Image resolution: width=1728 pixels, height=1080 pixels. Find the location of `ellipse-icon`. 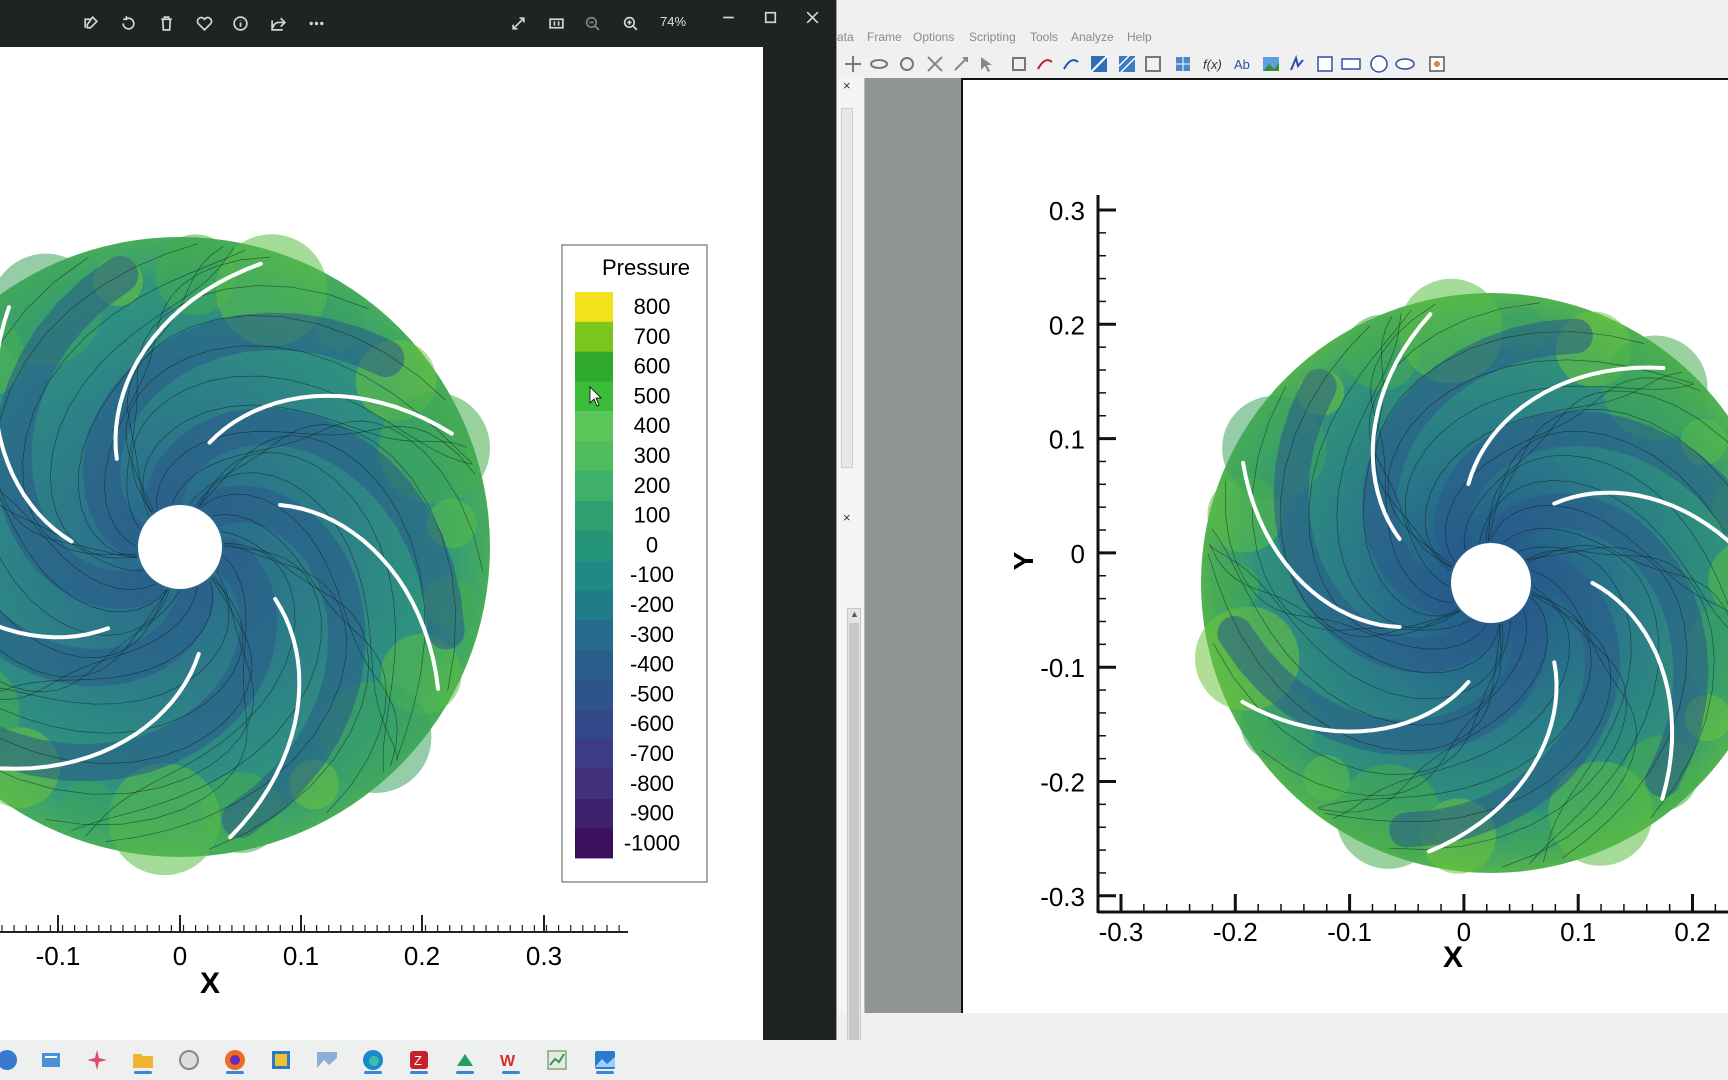

ellipse-icon is located at coordinates (1405, 64).